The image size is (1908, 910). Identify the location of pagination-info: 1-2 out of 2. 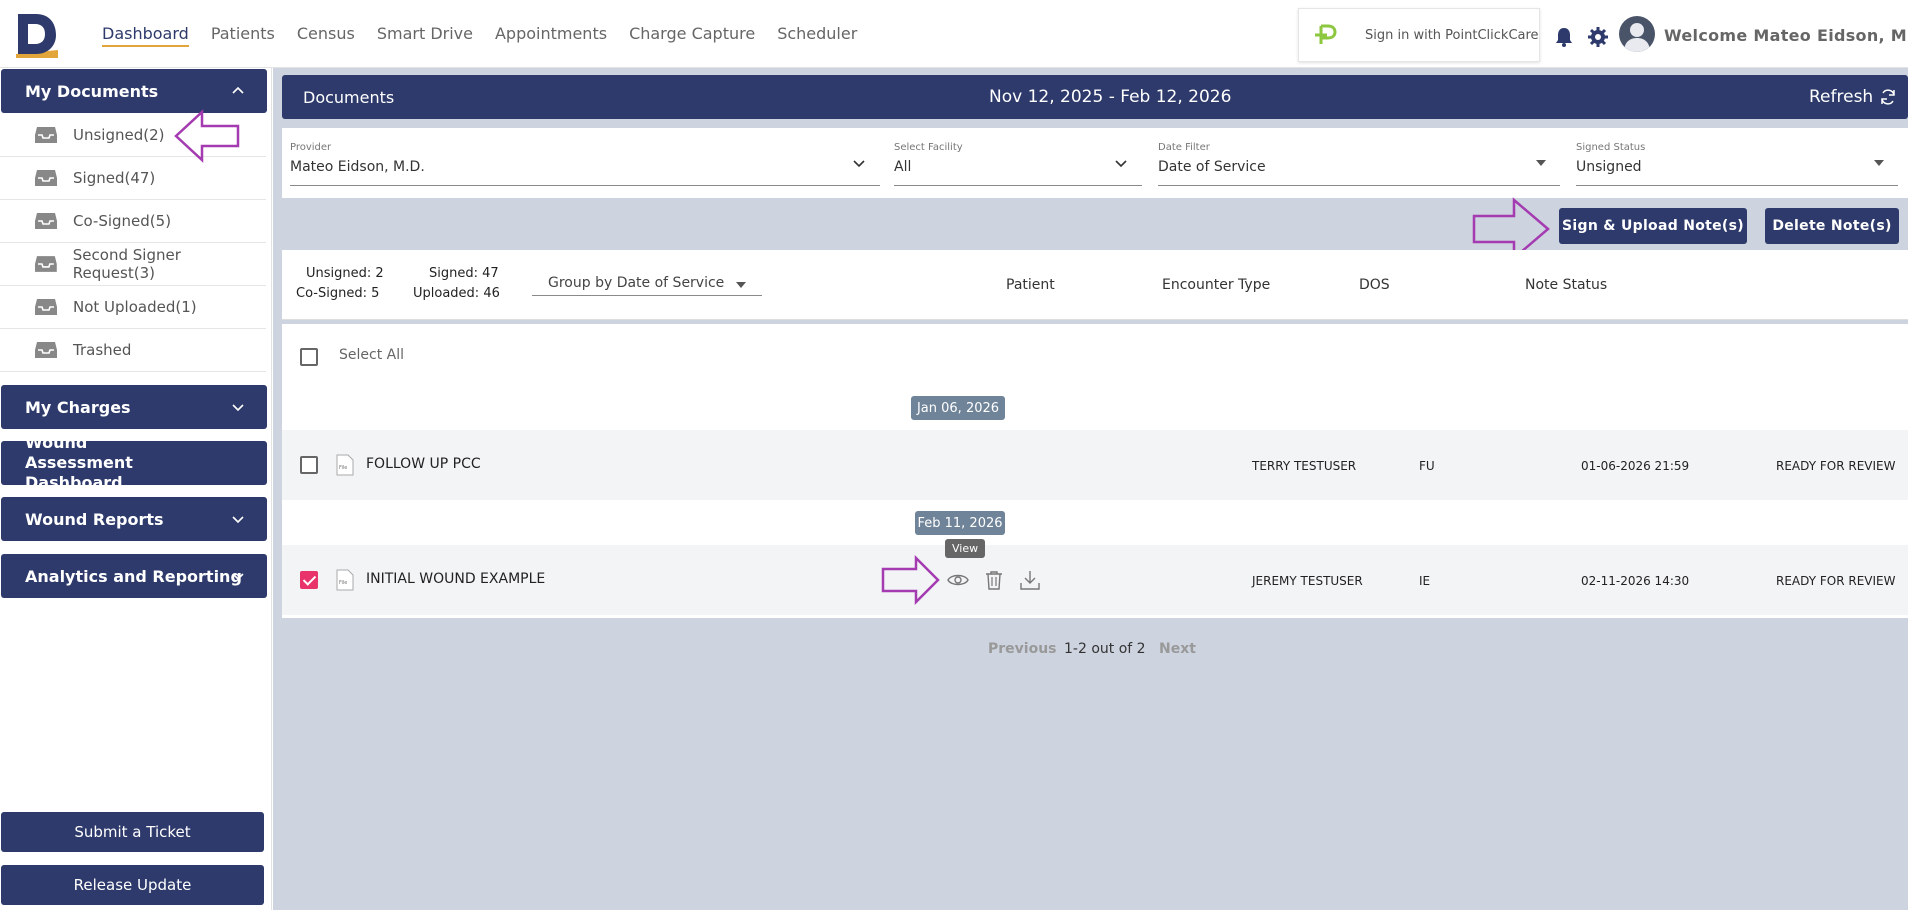
(1105, 649).